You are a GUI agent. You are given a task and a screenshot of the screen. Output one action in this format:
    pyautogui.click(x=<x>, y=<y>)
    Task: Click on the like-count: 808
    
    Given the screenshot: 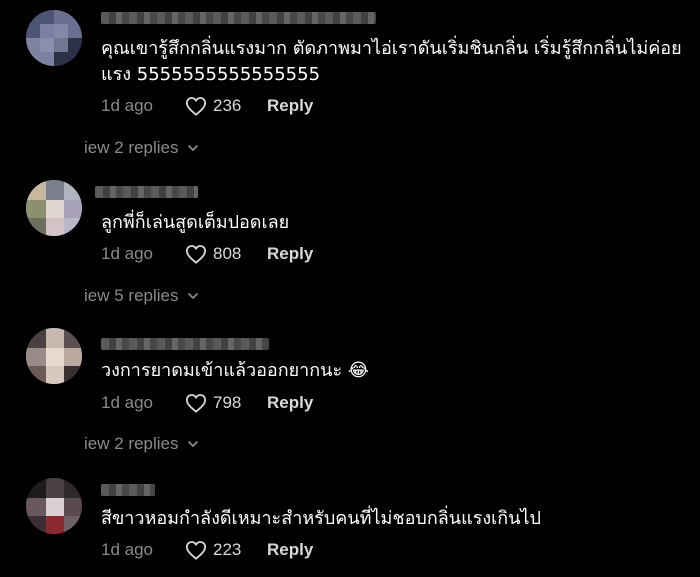 What is the action you would take?
    pyautogui.click(x=227, y=253)
    